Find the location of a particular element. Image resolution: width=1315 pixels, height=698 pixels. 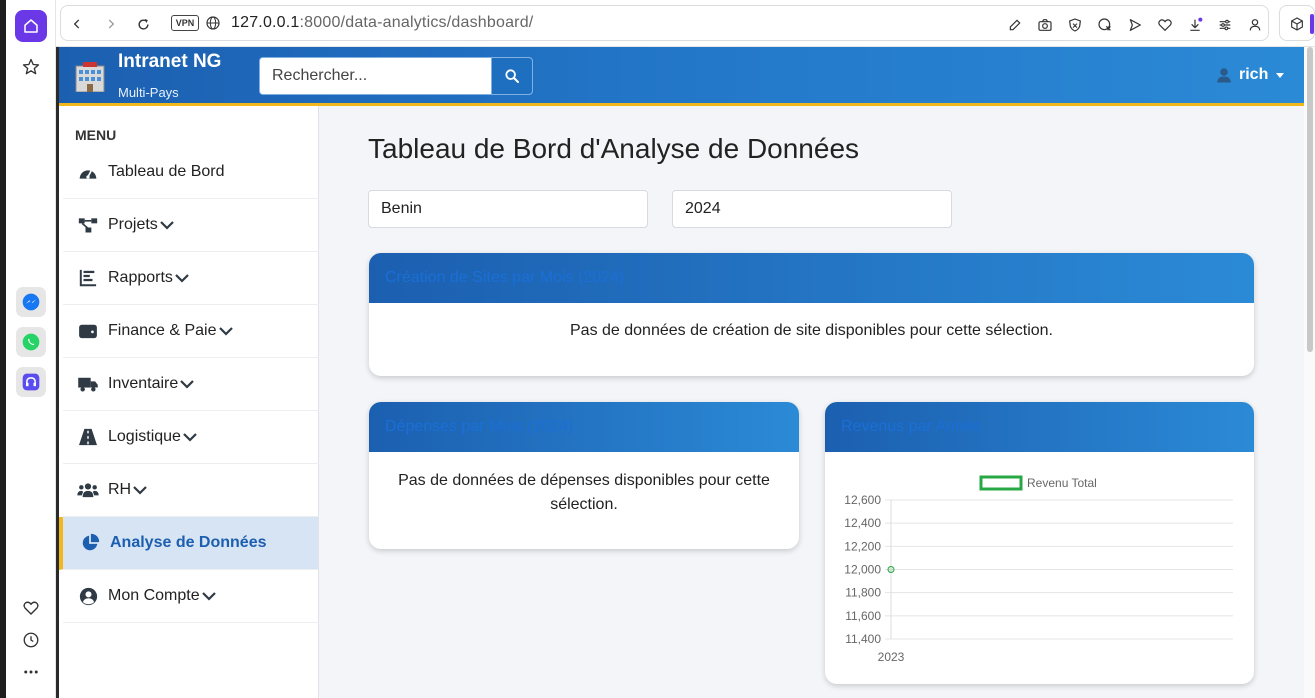

building-icon is located at coordinates (90, 77).